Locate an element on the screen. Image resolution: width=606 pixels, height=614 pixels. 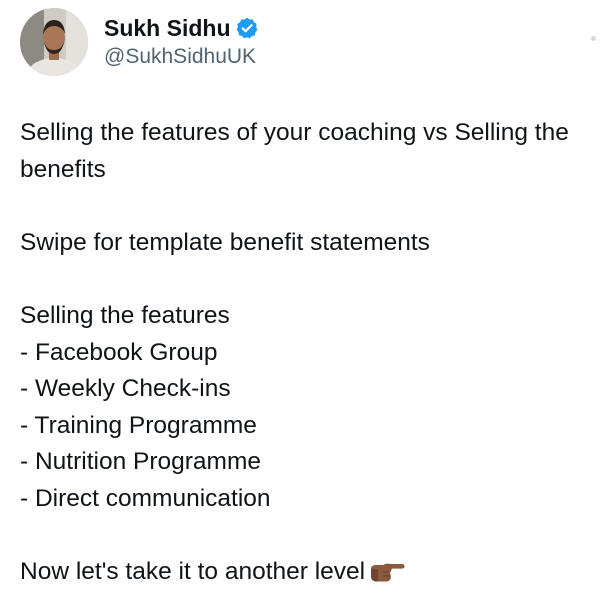
list-item: - Direct communication is located at coordinates (145, 498).